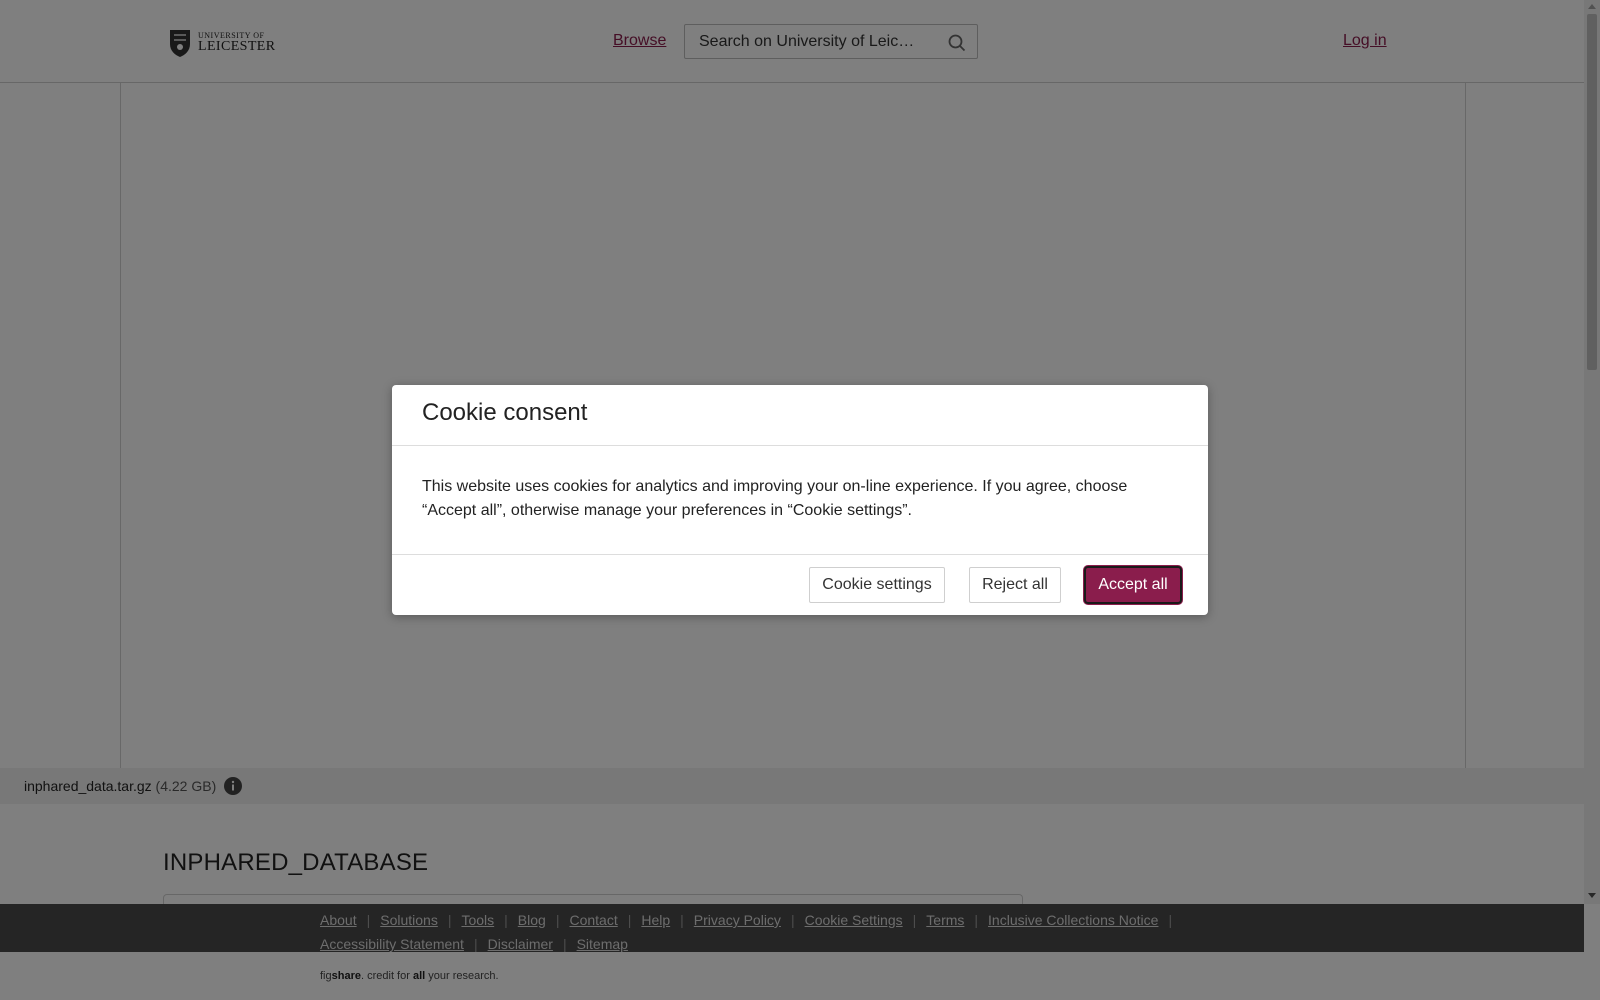 The width and height of the screenshot is (1600, 1000). I want to click on dialog-header: Cookie consent, so click(800, 415).